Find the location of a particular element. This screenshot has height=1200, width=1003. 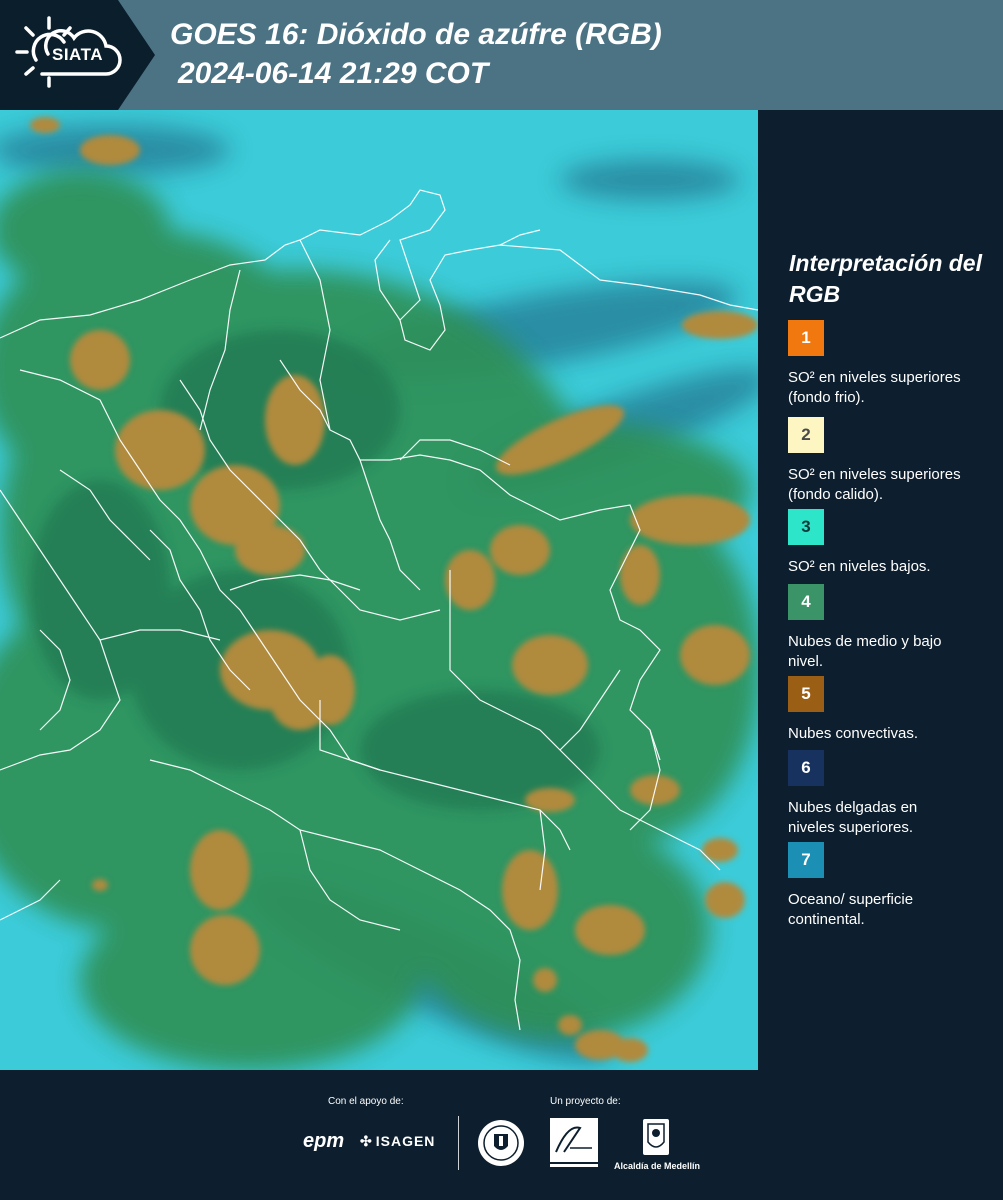

legend-swatch: 7 is located at coordinates (806, 860).